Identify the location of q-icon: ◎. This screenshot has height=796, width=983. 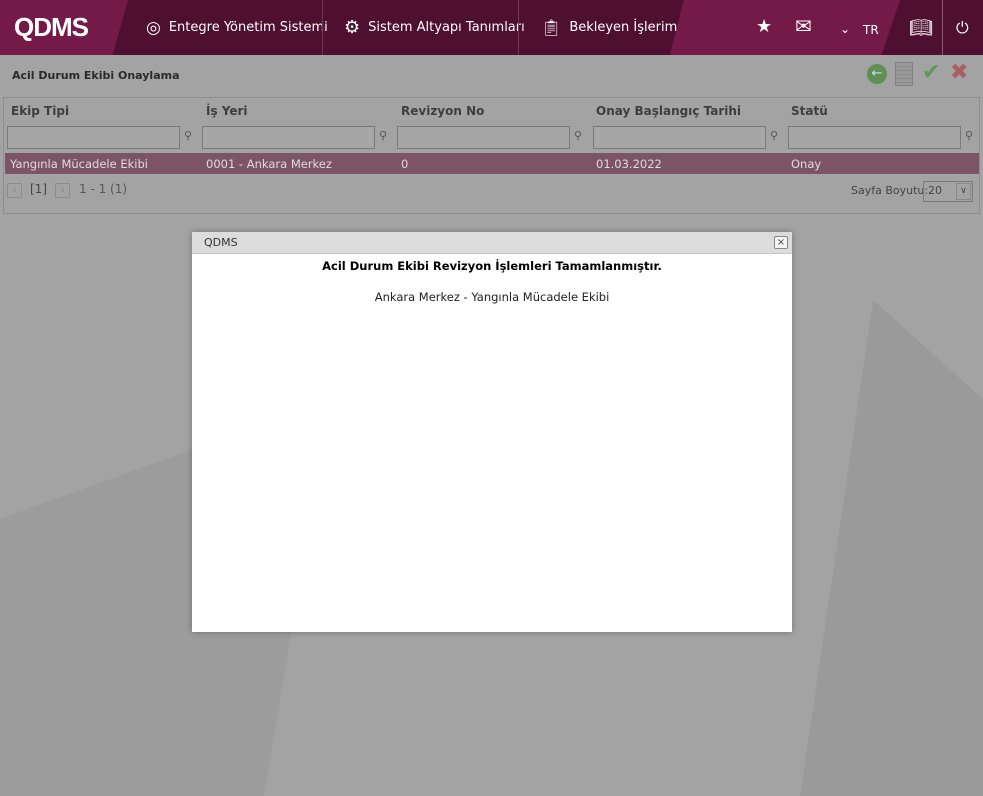
(153, 27).